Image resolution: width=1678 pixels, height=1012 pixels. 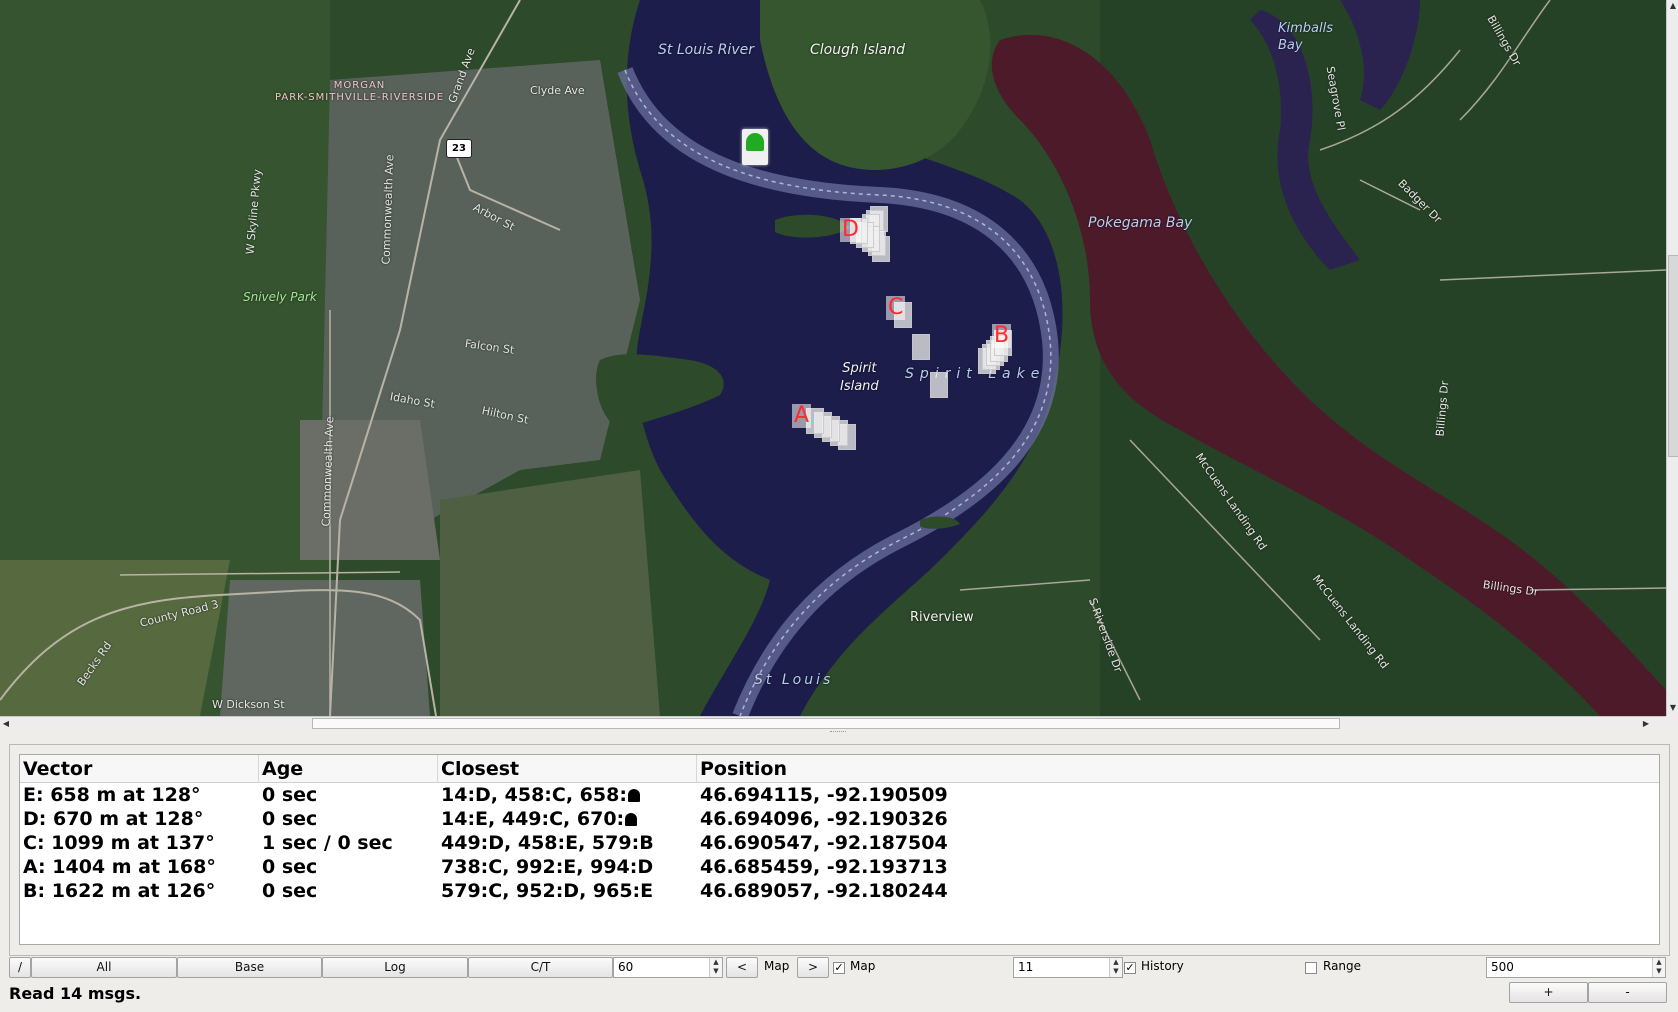 What do you see at coordinates (824, 819) in the screenshot?
I see `cell-position: 46.694096, -92.190326` at bounding box center [824, 819].